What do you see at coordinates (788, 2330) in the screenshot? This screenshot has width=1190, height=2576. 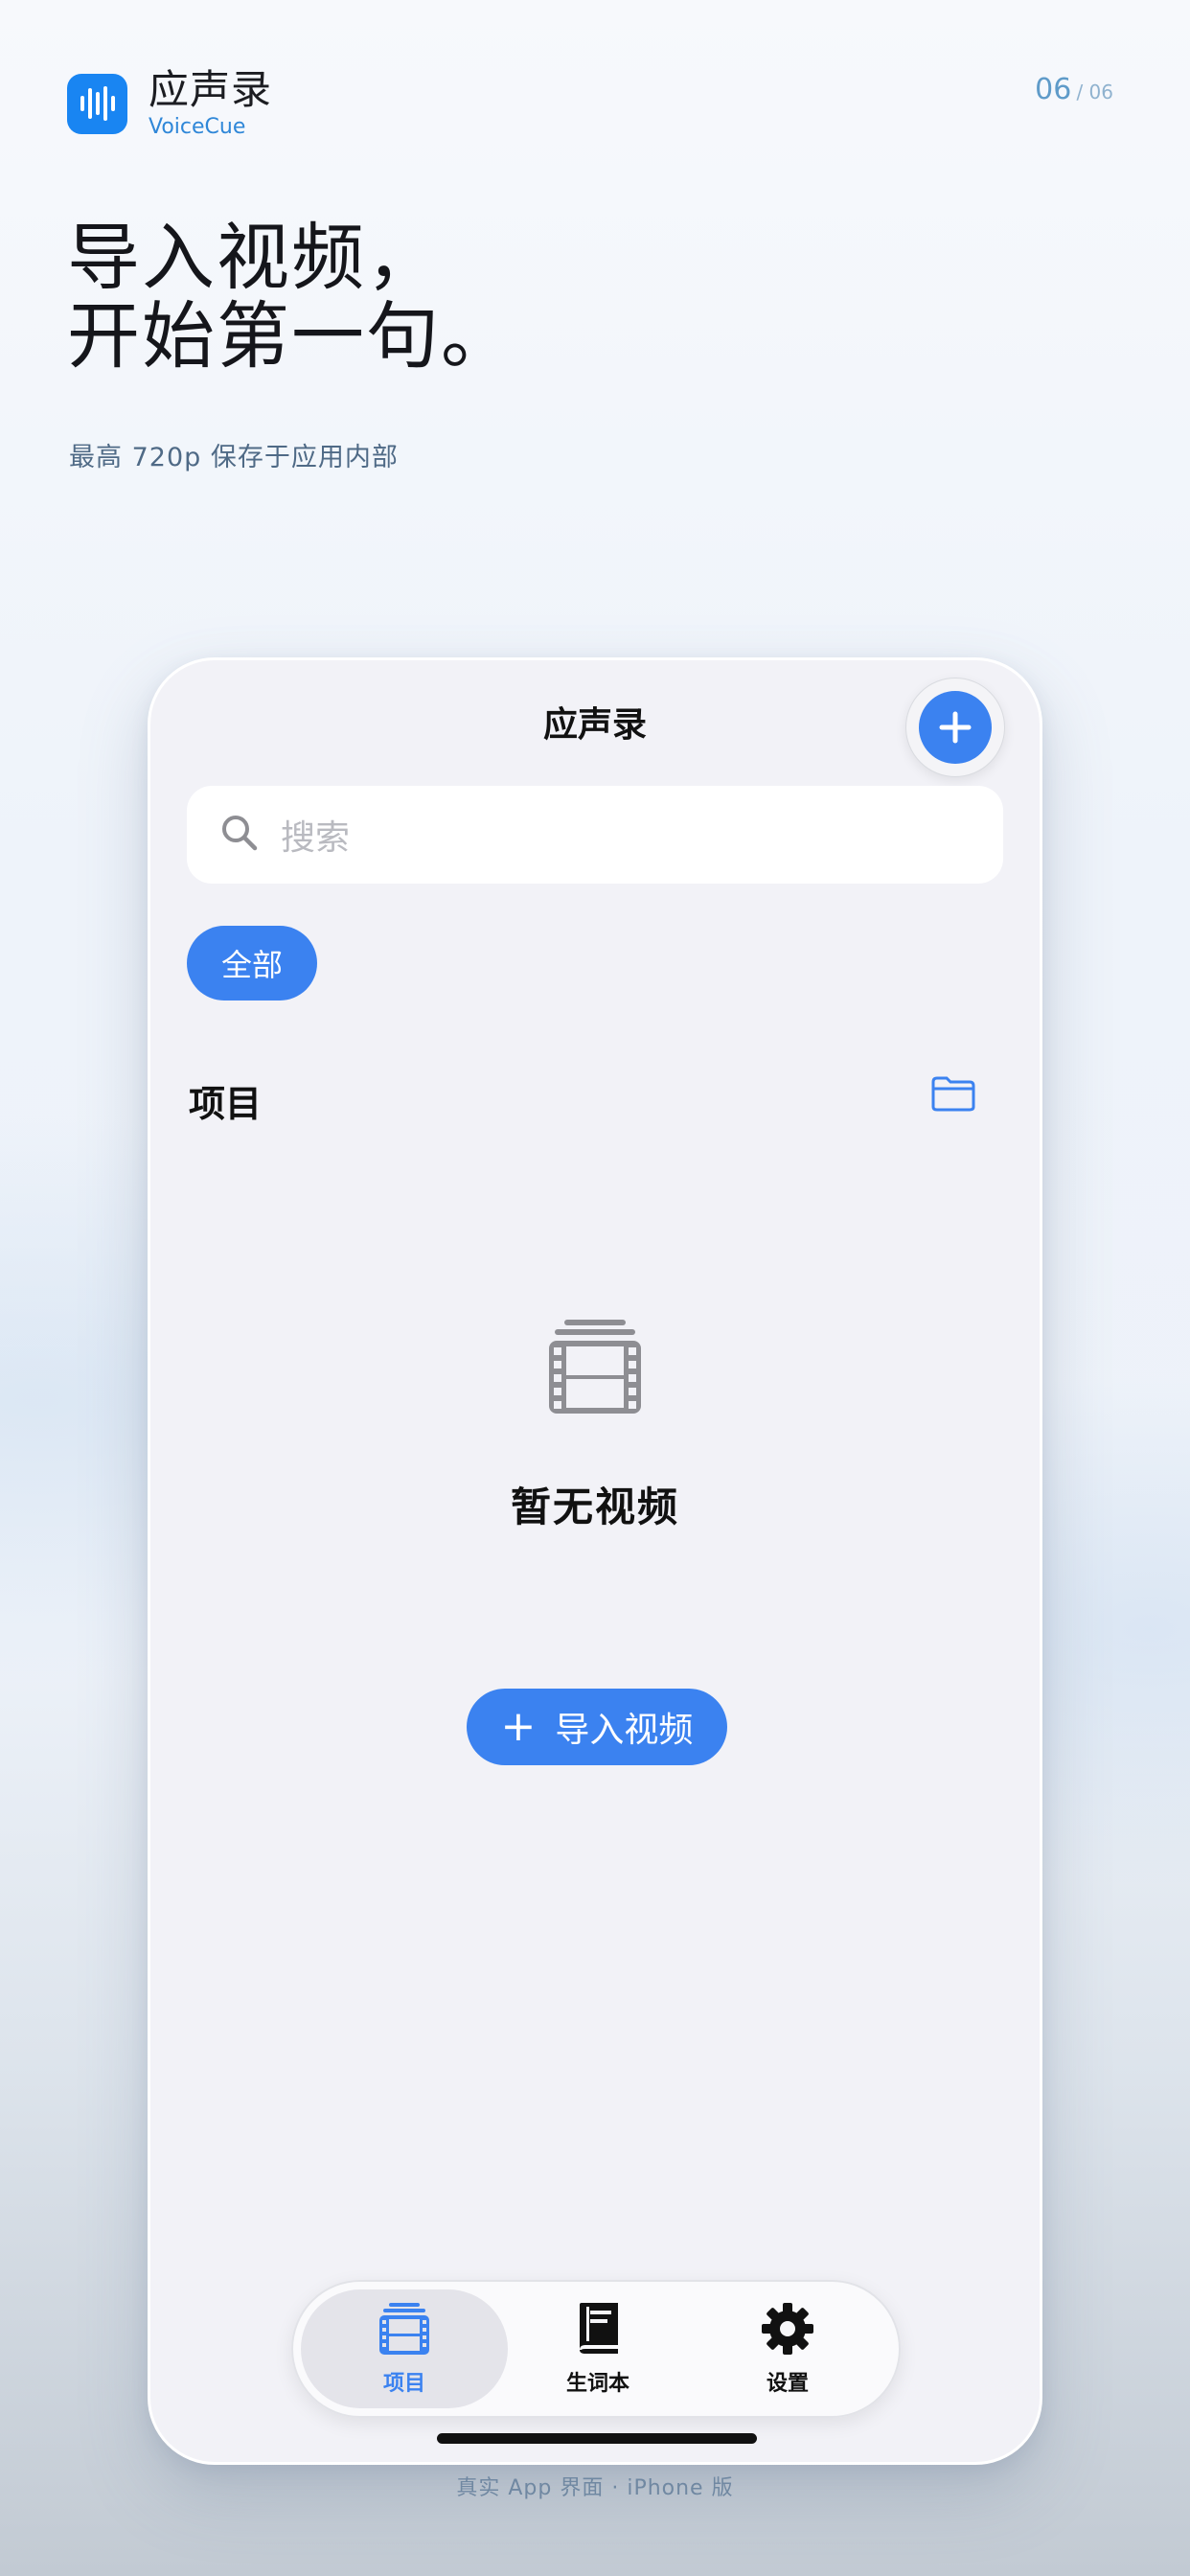 I see `gear-icon` at bounding box center [788, 2330].